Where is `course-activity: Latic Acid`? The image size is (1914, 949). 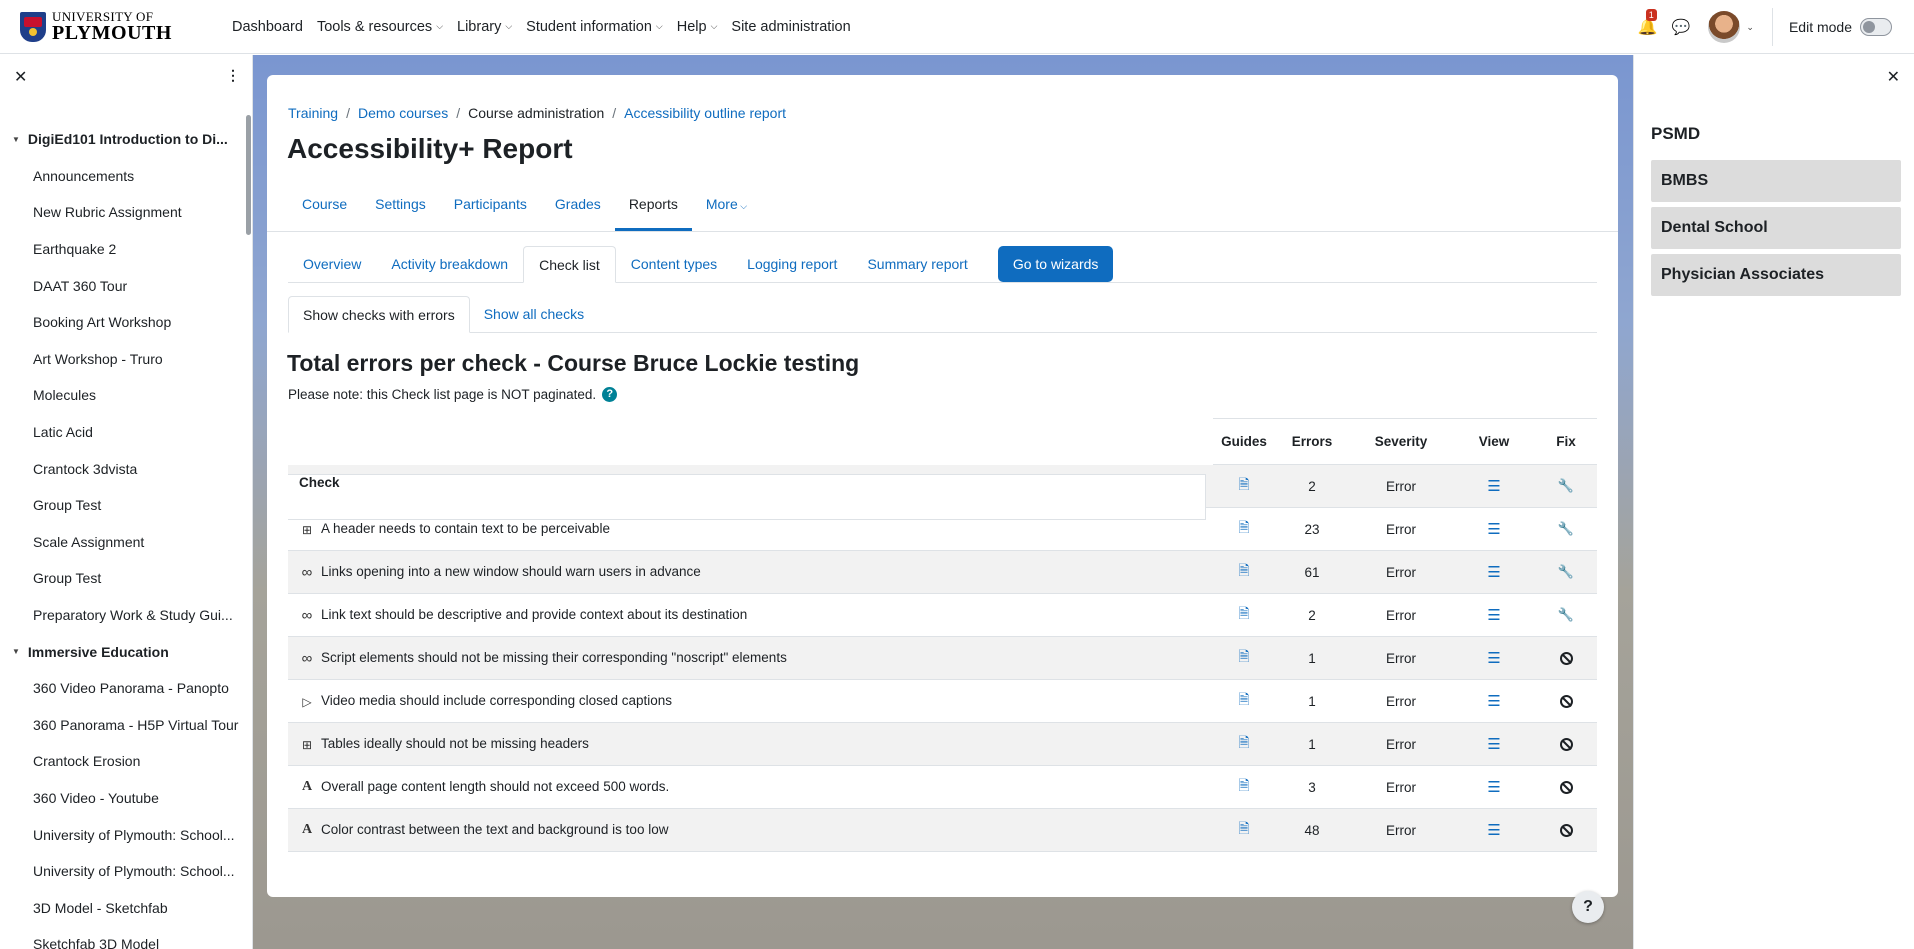
course-activity: Latic Acid is located at coordinates (120, 432).